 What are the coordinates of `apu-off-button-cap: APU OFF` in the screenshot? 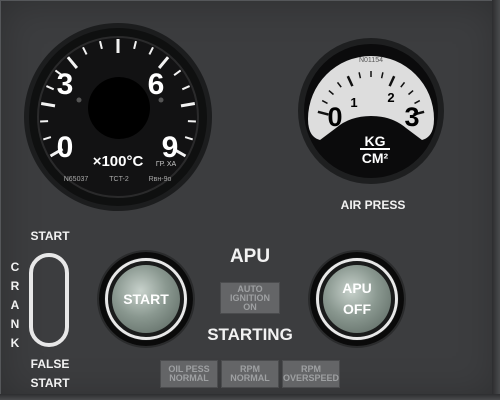 It's located at (357, 299).